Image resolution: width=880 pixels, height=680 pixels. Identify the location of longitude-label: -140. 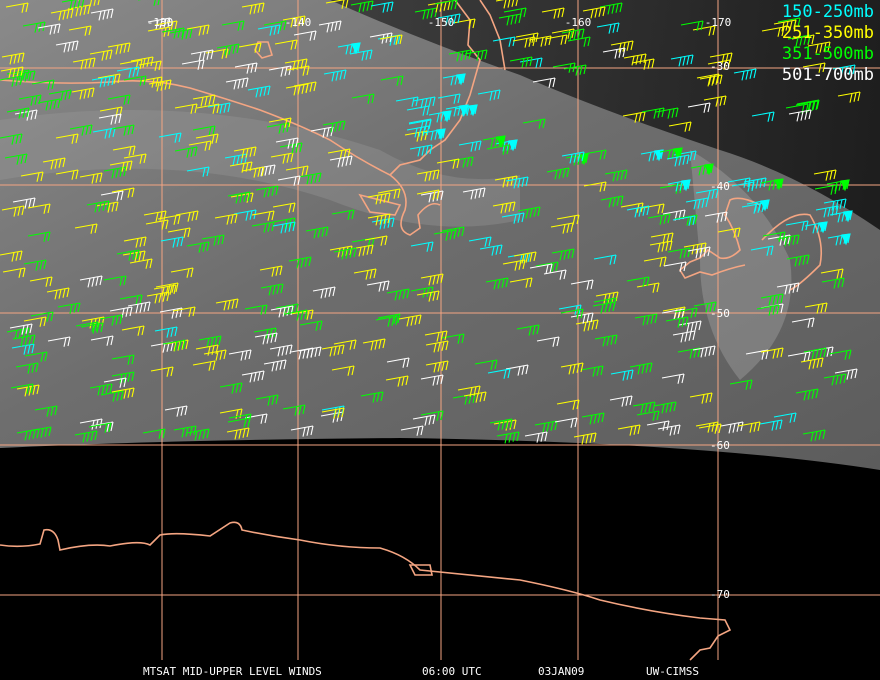
(298, 22).